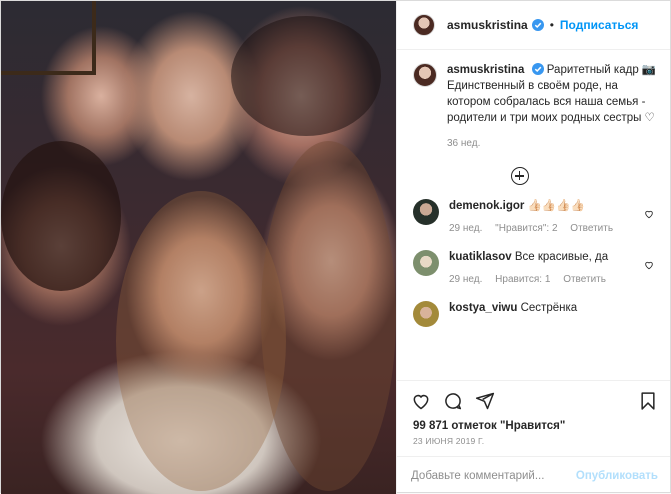 This screenshot has width=671, height=494. Describe the element at coordinates (526, 228) in the screenshot. I see `comment-likes: "Нравится": 2` at that location.